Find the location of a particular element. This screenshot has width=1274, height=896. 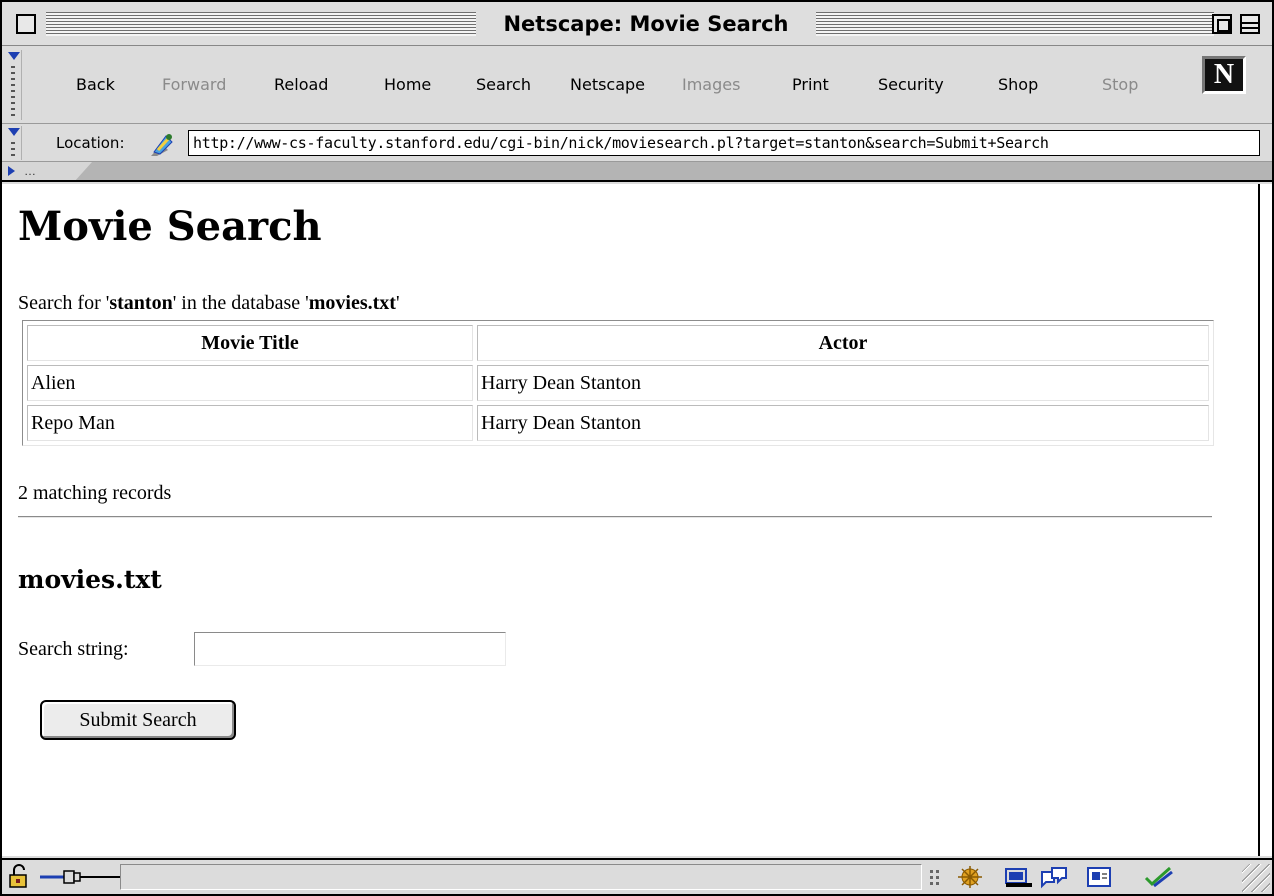

page-proxy-icon is located at coordinates (162, 144).